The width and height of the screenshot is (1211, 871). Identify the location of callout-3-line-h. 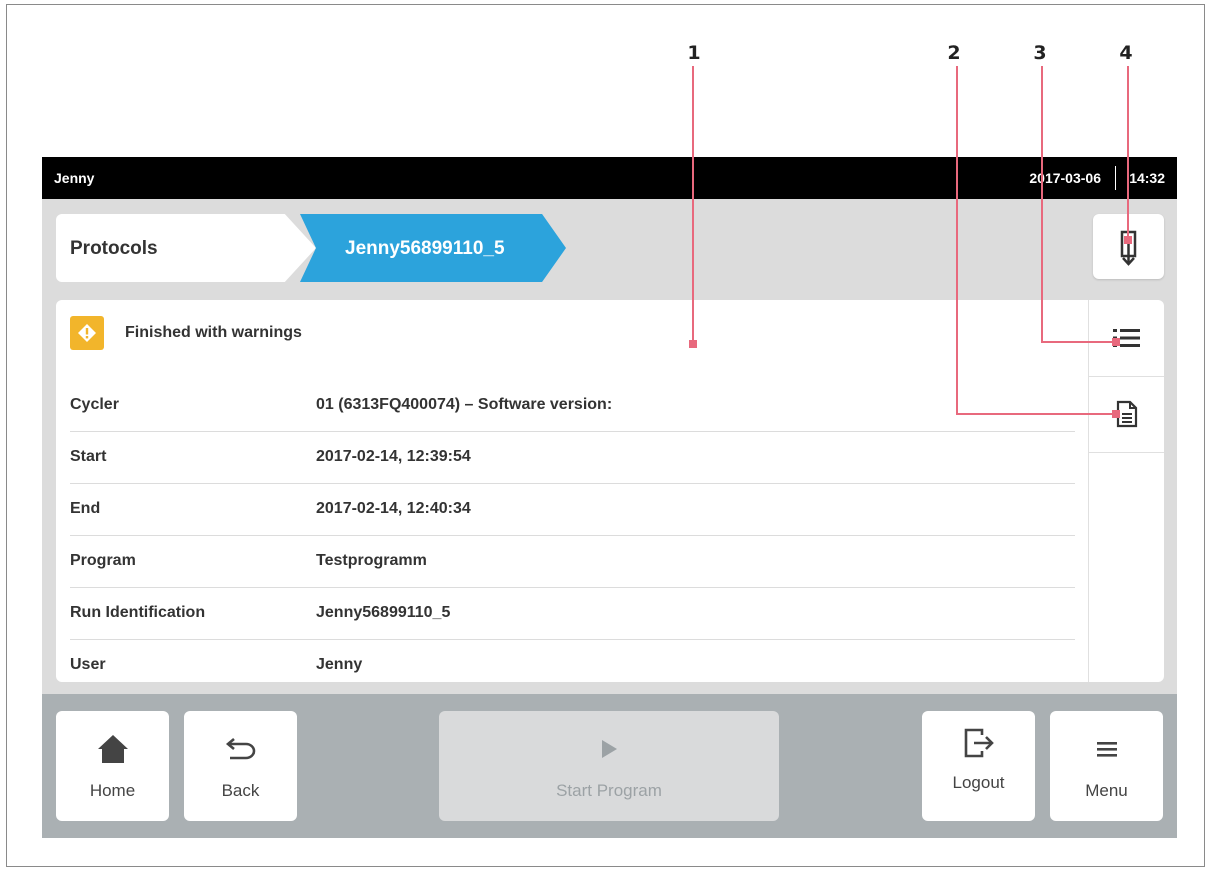
(1078, 342).